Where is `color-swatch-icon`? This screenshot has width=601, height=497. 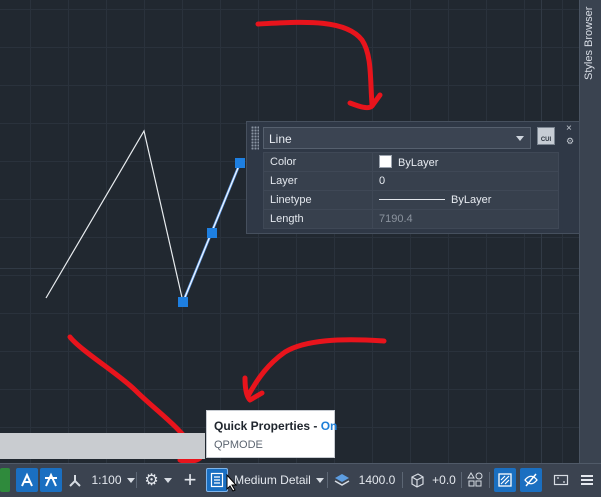
color-swatch-icon is located at coordinates (385, 161).